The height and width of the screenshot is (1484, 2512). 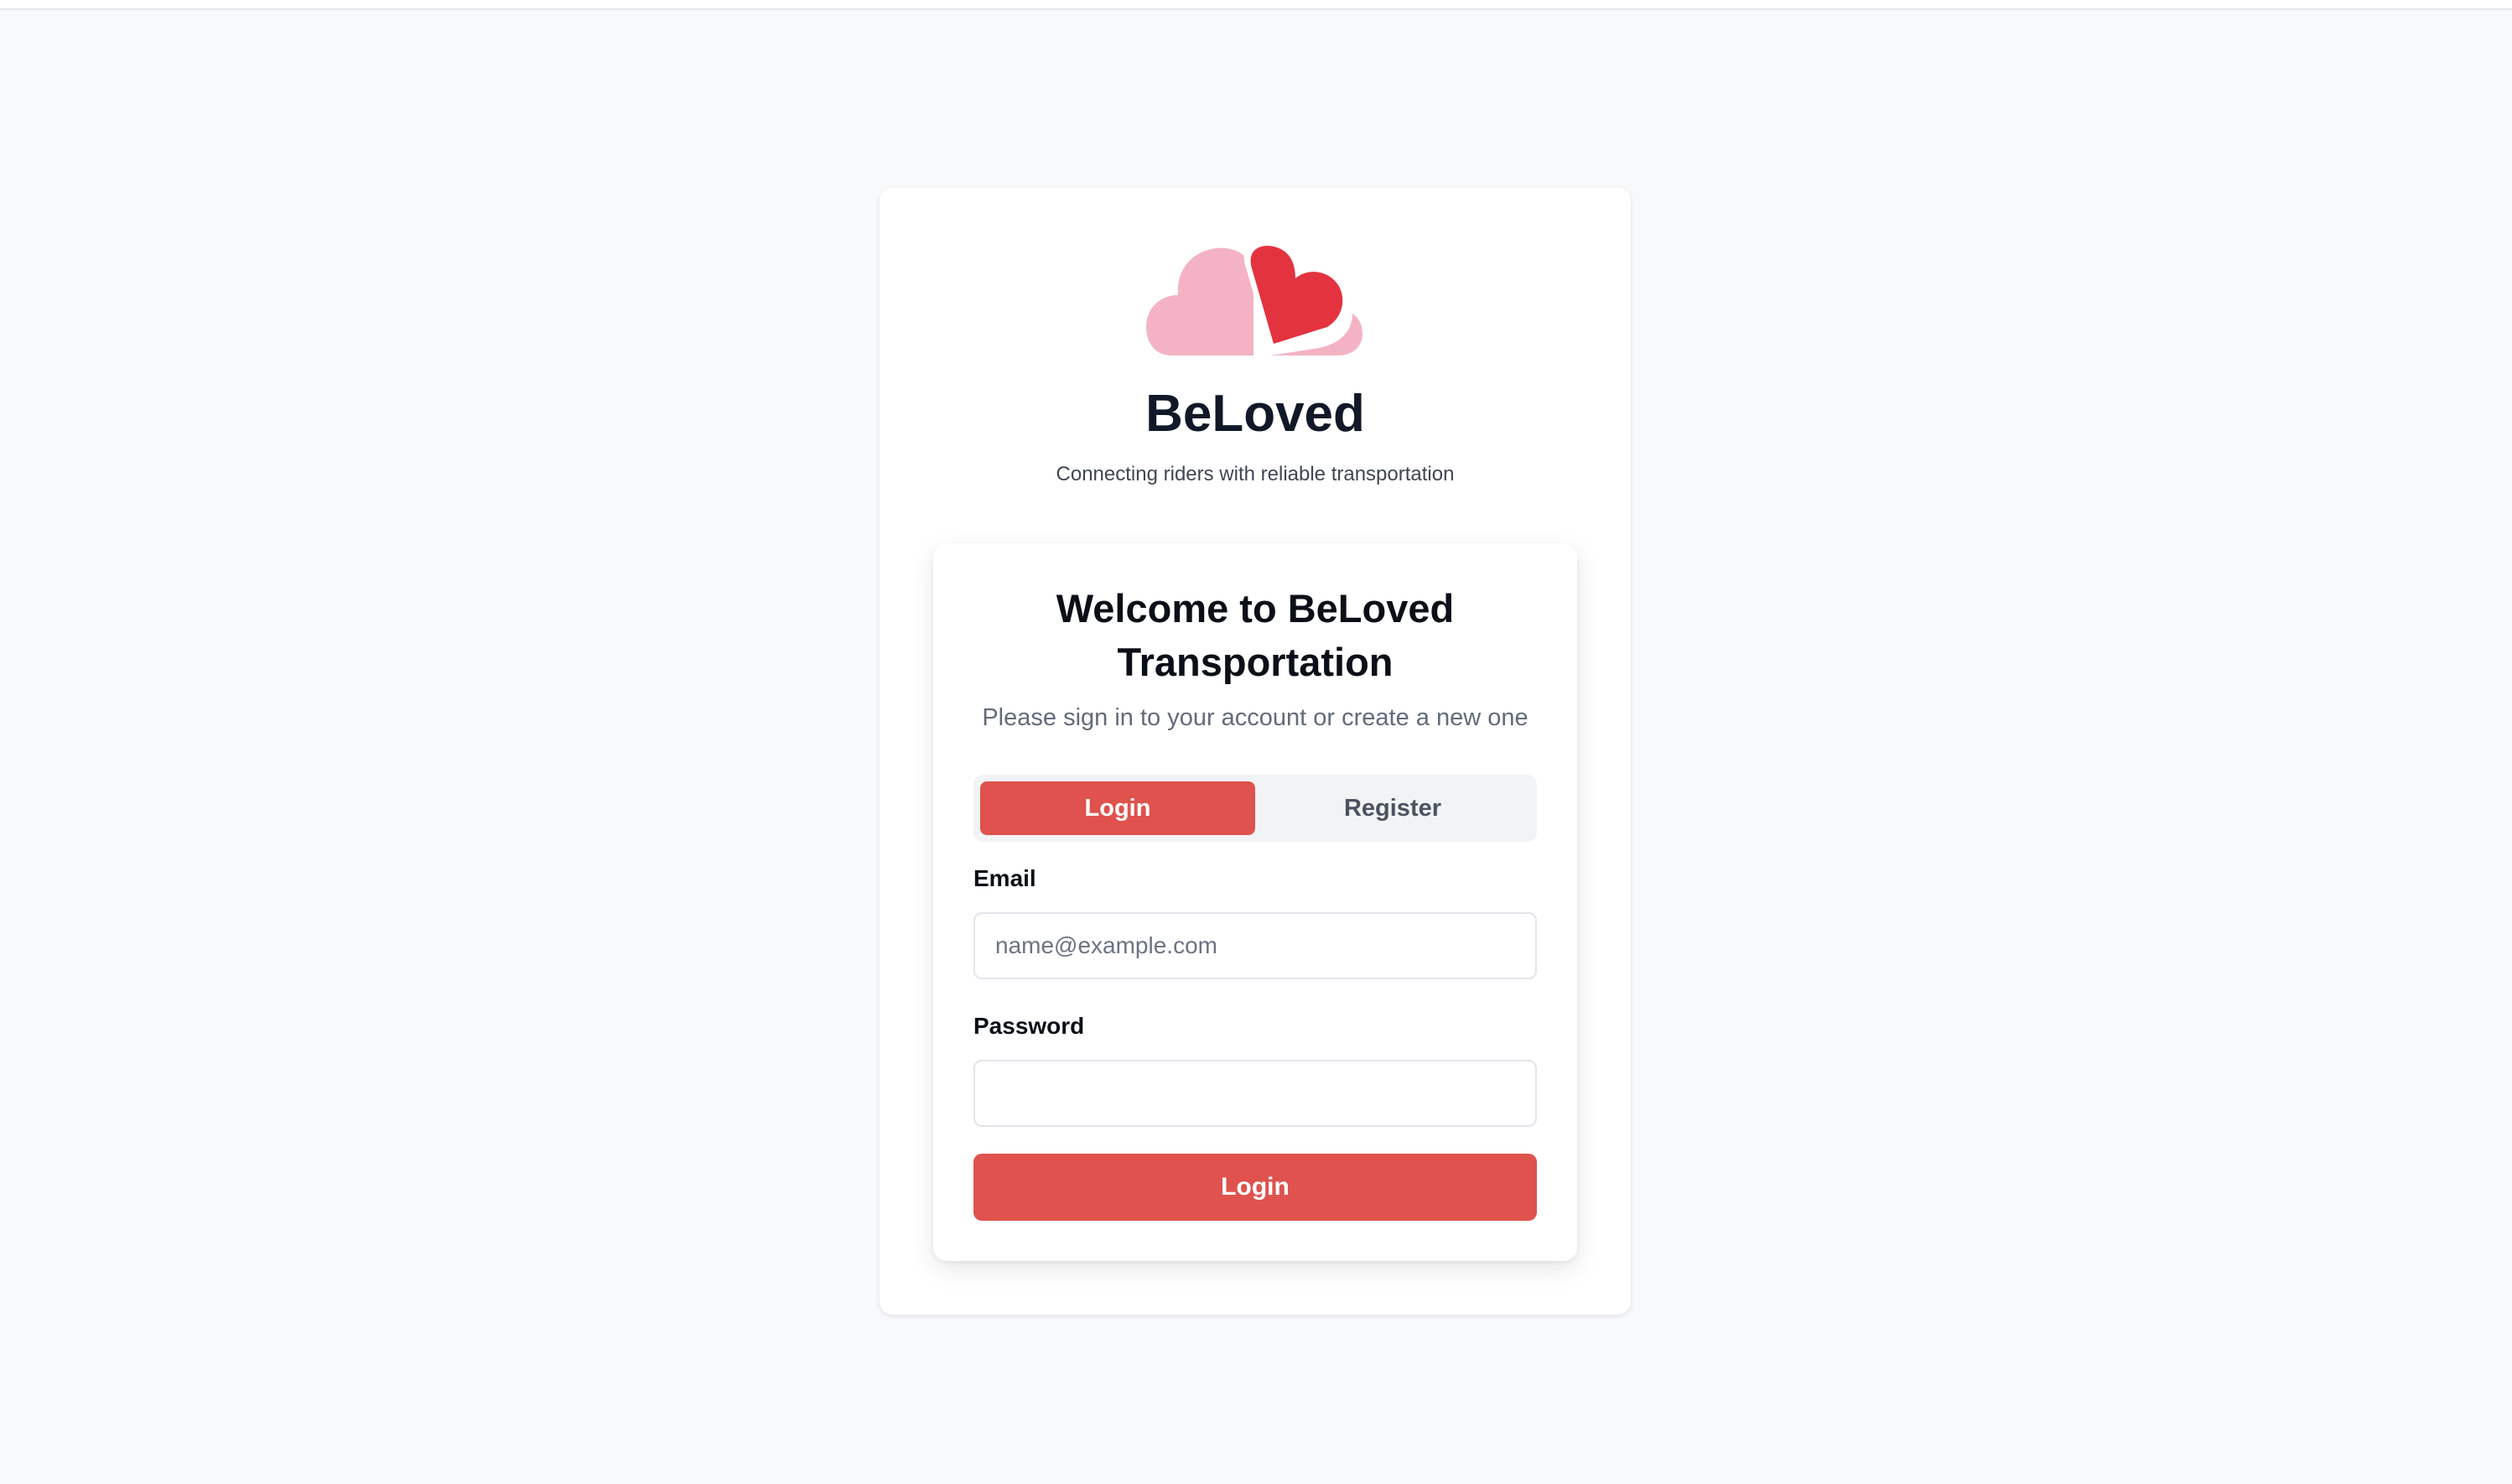 What do you see at coordinates (1199, 301) in the screenshot?
I see `light-heart-shape` at bounding box center [1199, 301].